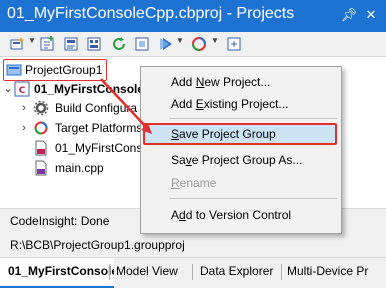 The image size is (386, 288). I want to click on tab-label: 01_MyFirstConsole, so click(61, 271).